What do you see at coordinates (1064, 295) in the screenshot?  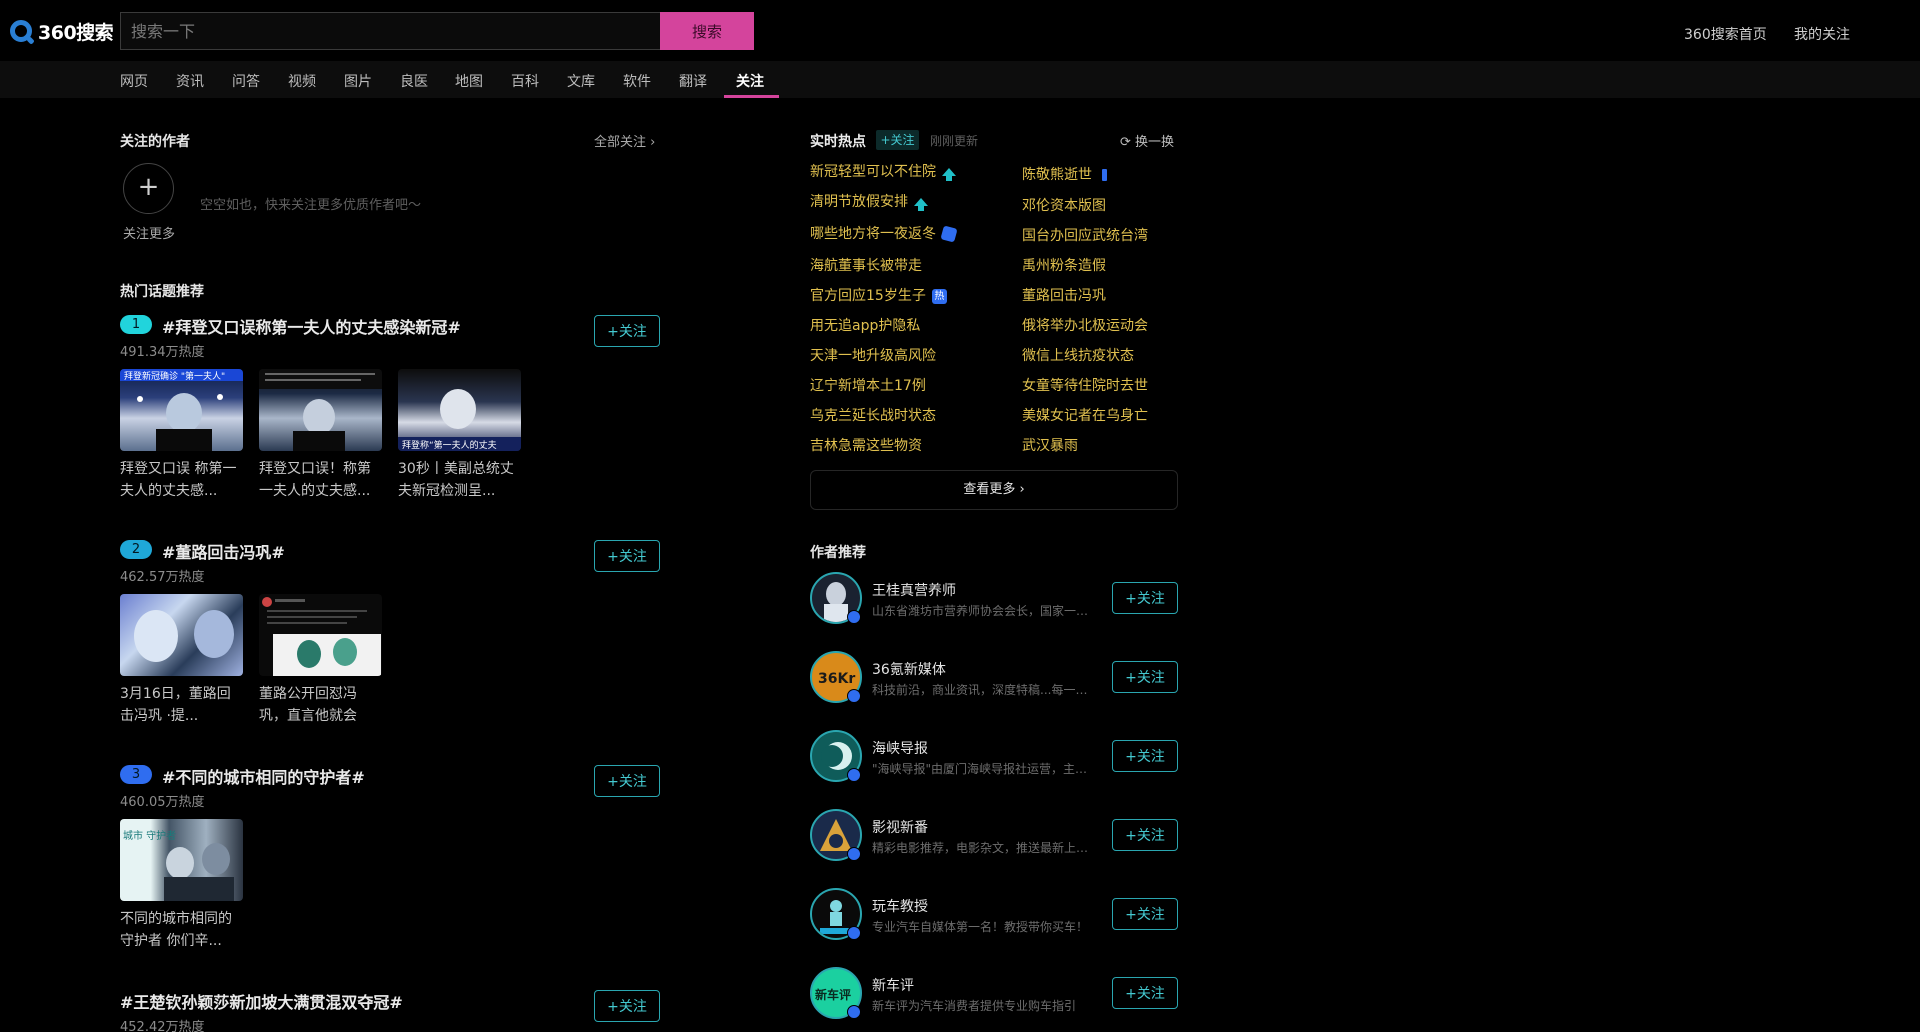 I see `hot-item: 董路回击冯巩` at bounding box center [1064, 295].